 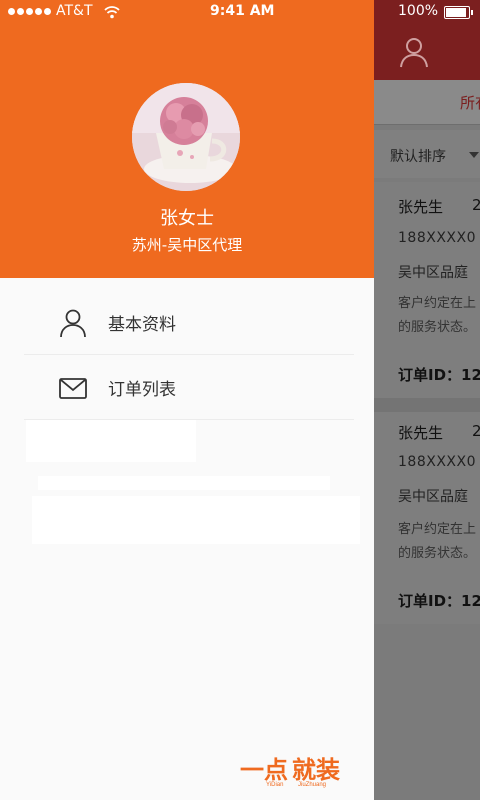 I want to click on sort-bar: 默认排序, so click(x=427, y=154).